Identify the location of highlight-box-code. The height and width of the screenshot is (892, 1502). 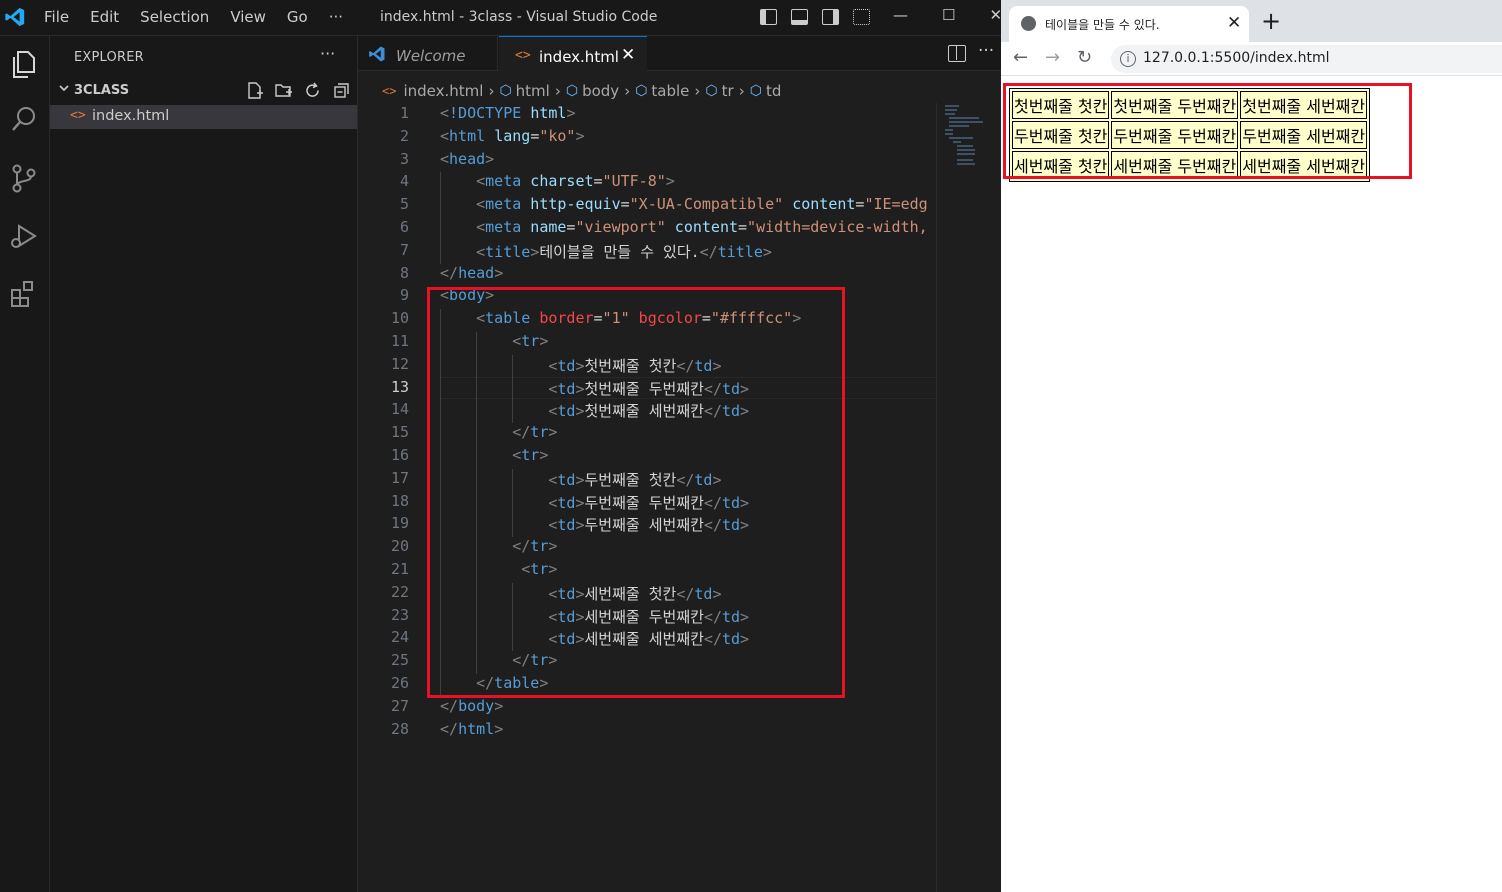
(636, 492).